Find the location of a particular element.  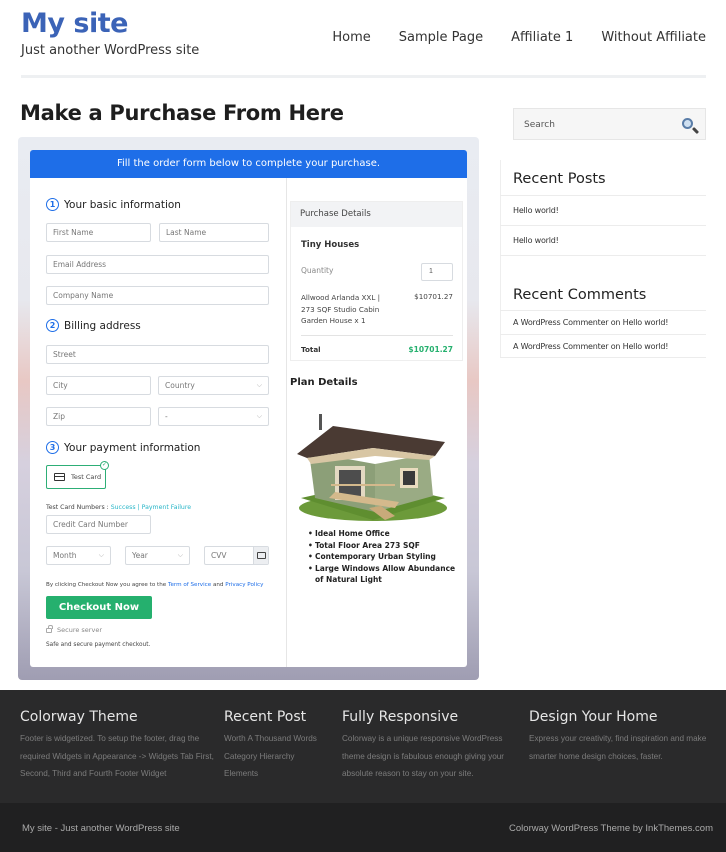

nav-home: Home is located at coordinates (351, 37).